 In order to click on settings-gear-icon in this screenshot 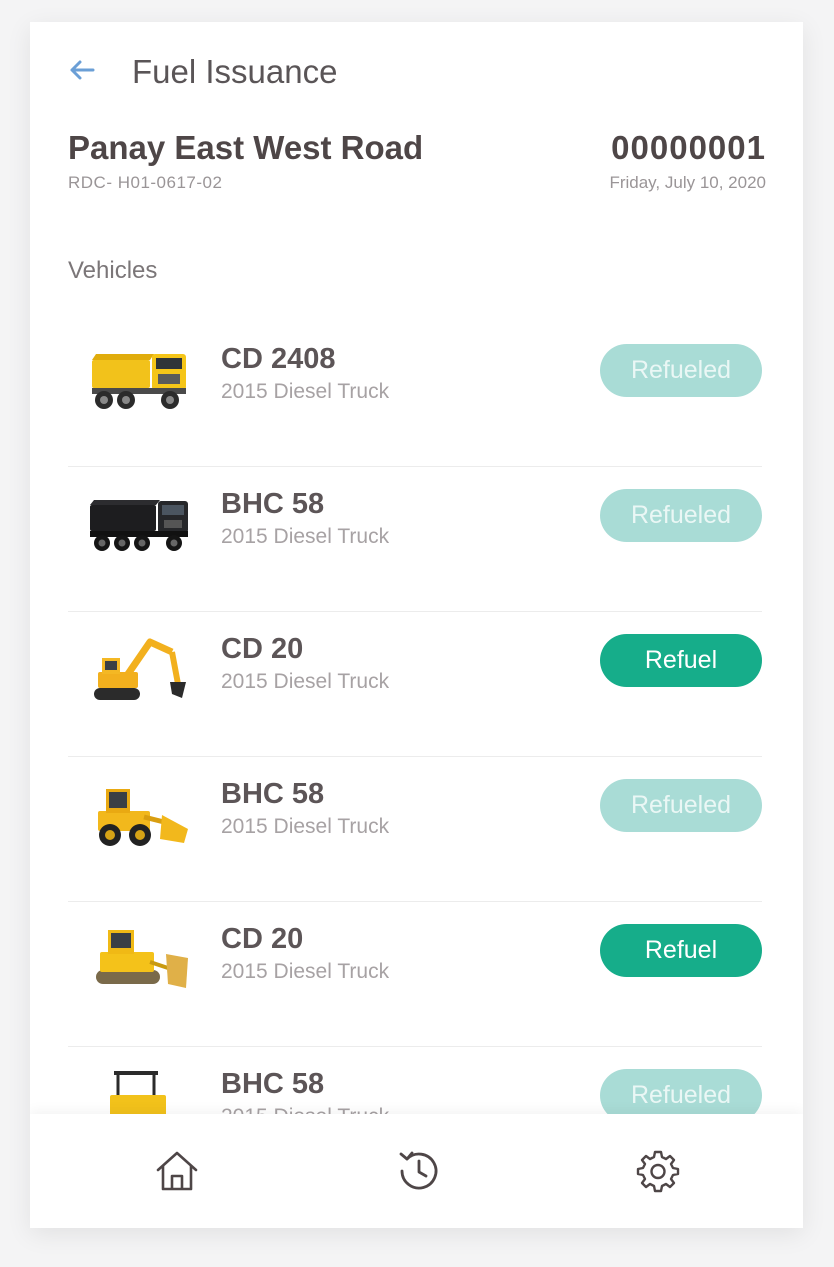, I will do `click(658, 1171)`.